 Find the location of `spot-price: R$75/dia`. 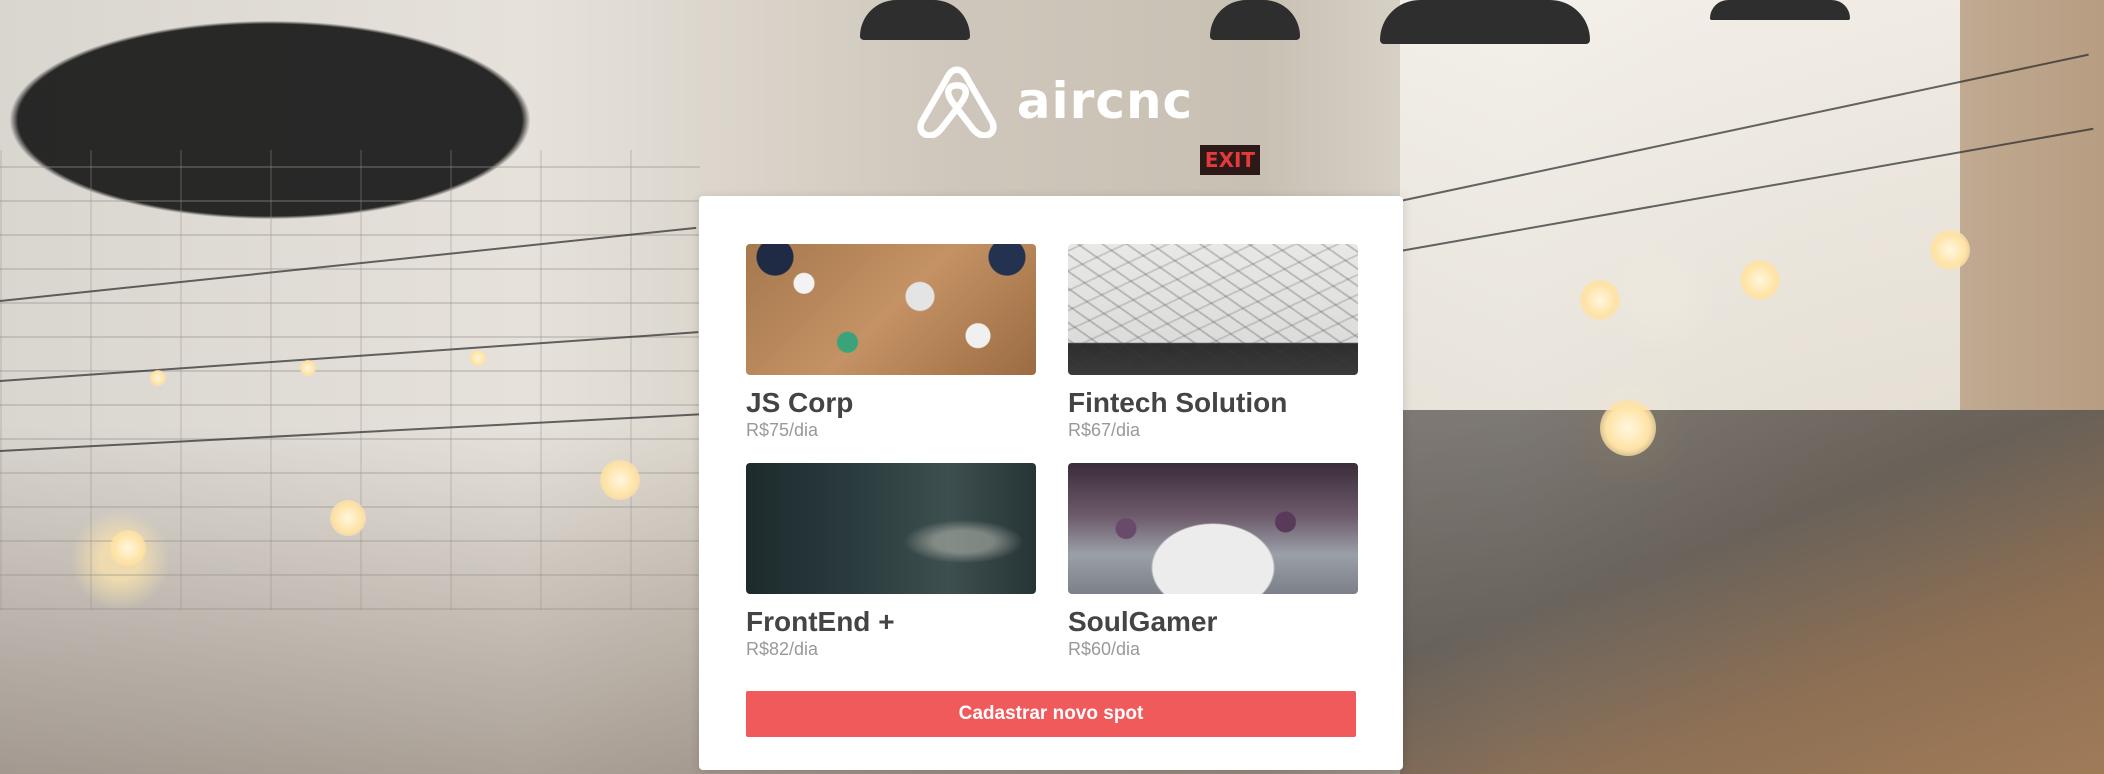

spot-price: R$75/dia is located at coordinates (782, 430).